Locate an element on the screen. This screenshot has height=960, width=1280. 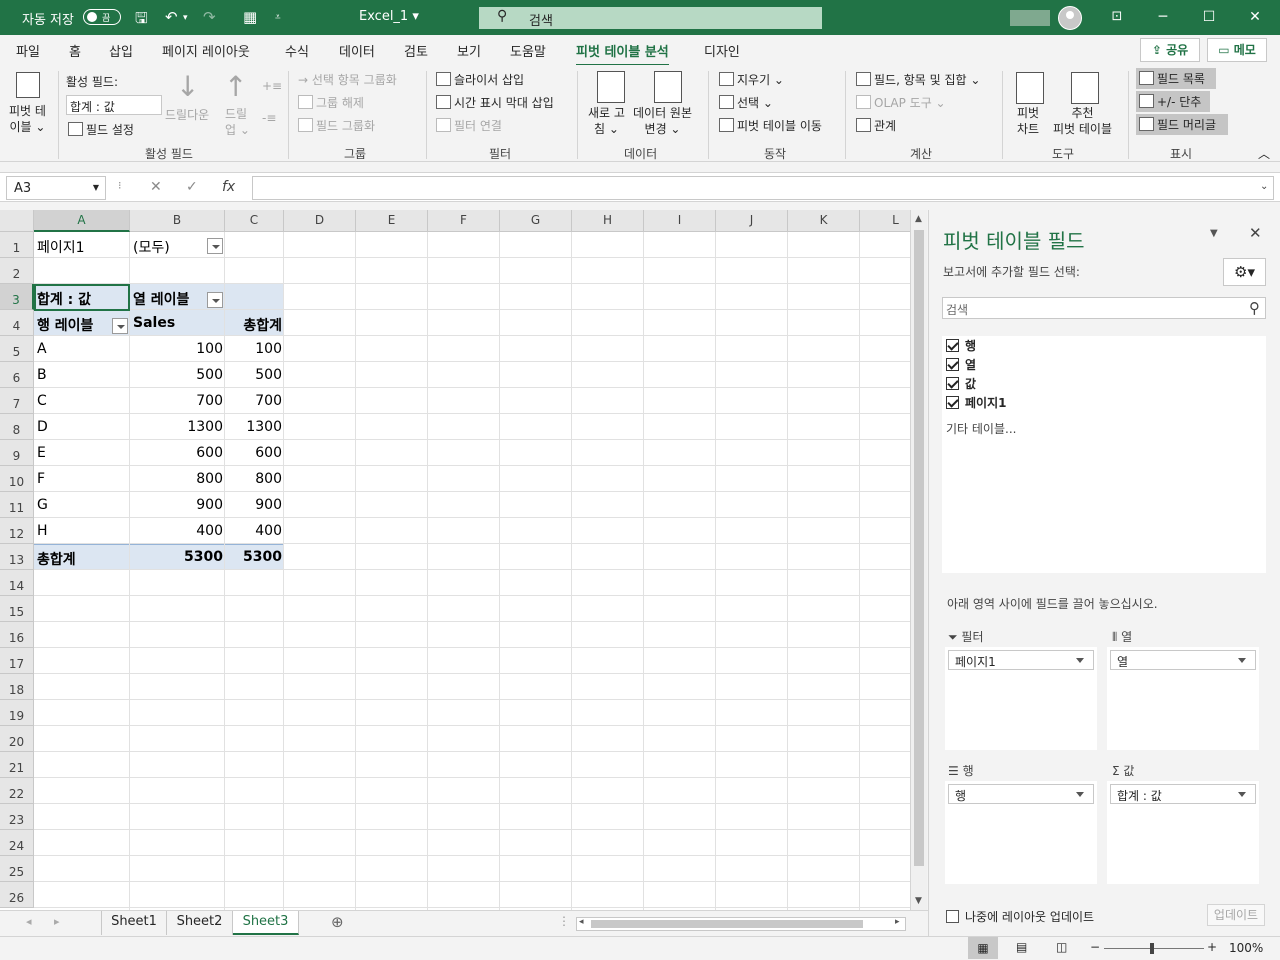
values-area: 합계 : 값 is located at coordinates (1183, 832).